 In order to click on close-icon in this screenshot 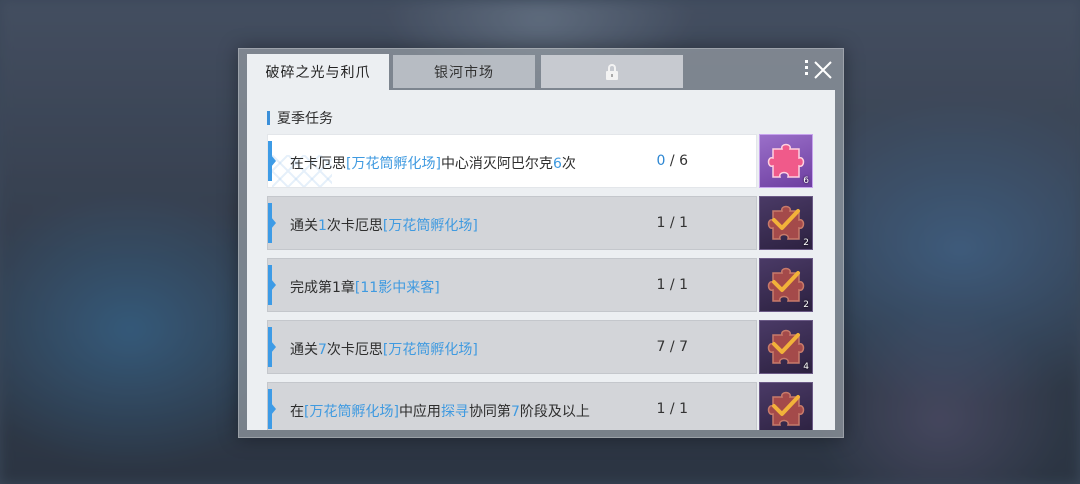, I will do `click(823, 70)`.